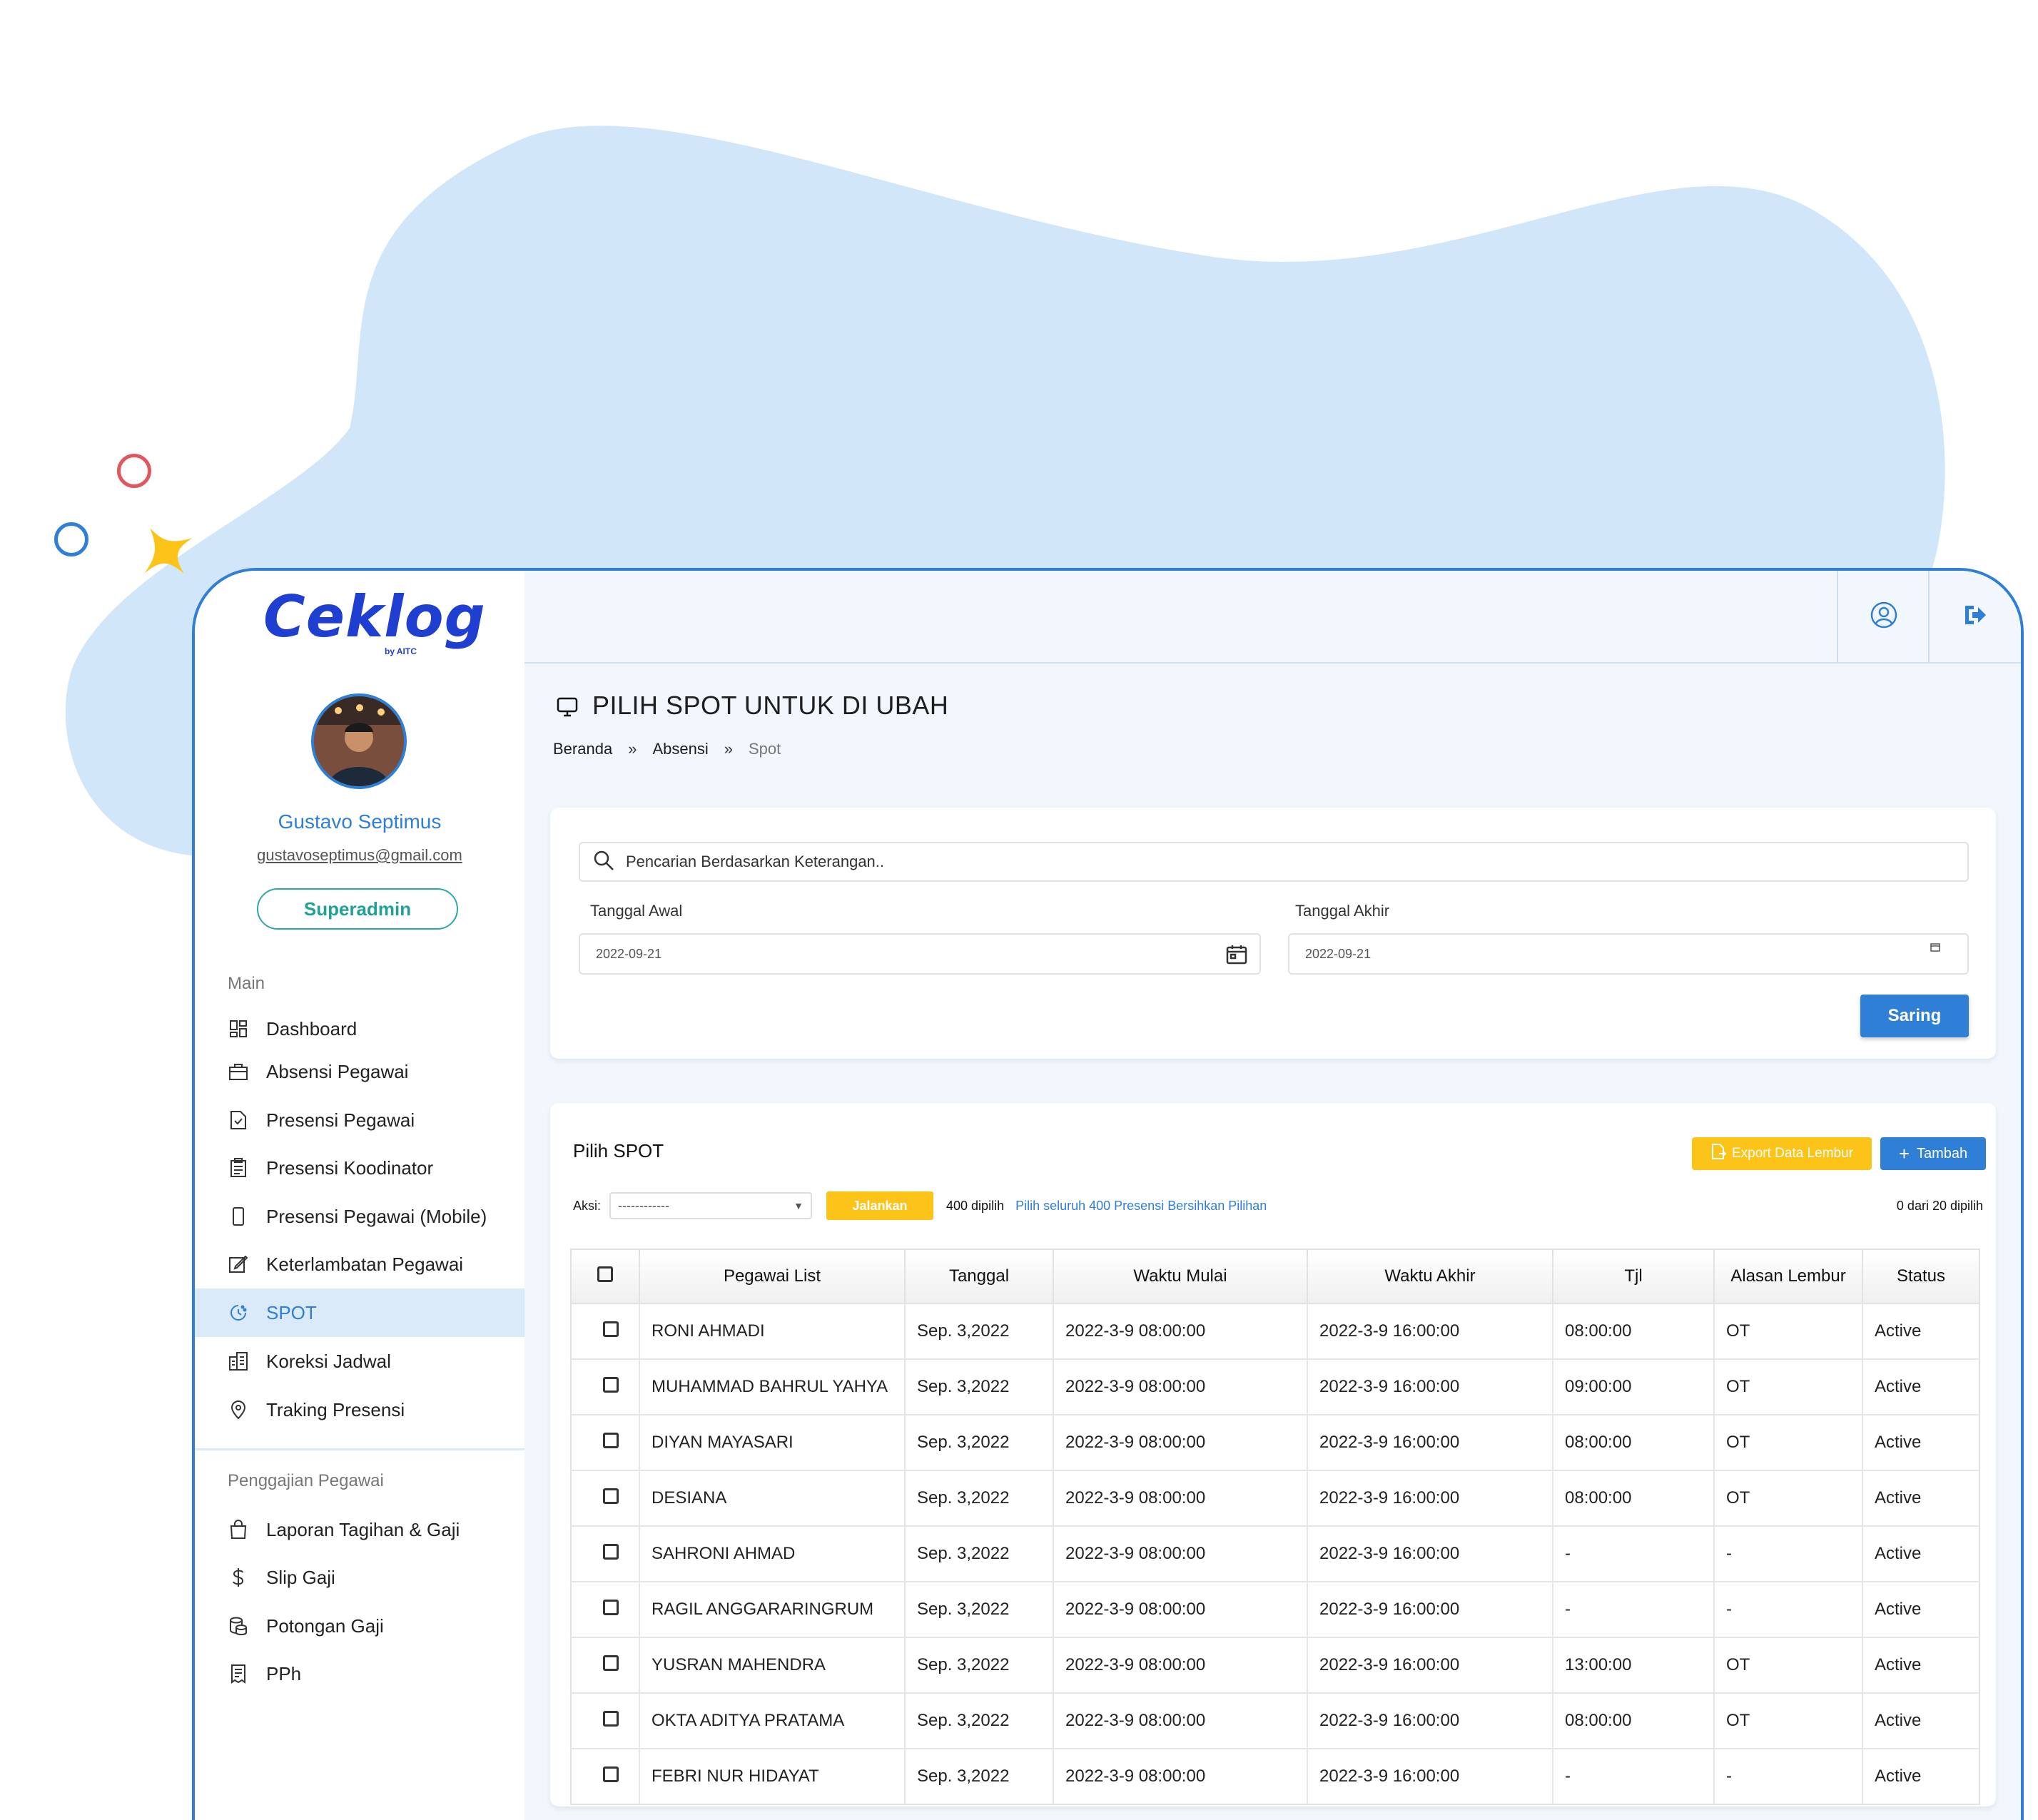 Image resolution: width=2038 pixels, height=1820 pixels. What do you see at coordinates (362, 1029) in the screenshot?
I see `sidebar-item-dashboard: Dashboard` at bounding box center [362, 1029].